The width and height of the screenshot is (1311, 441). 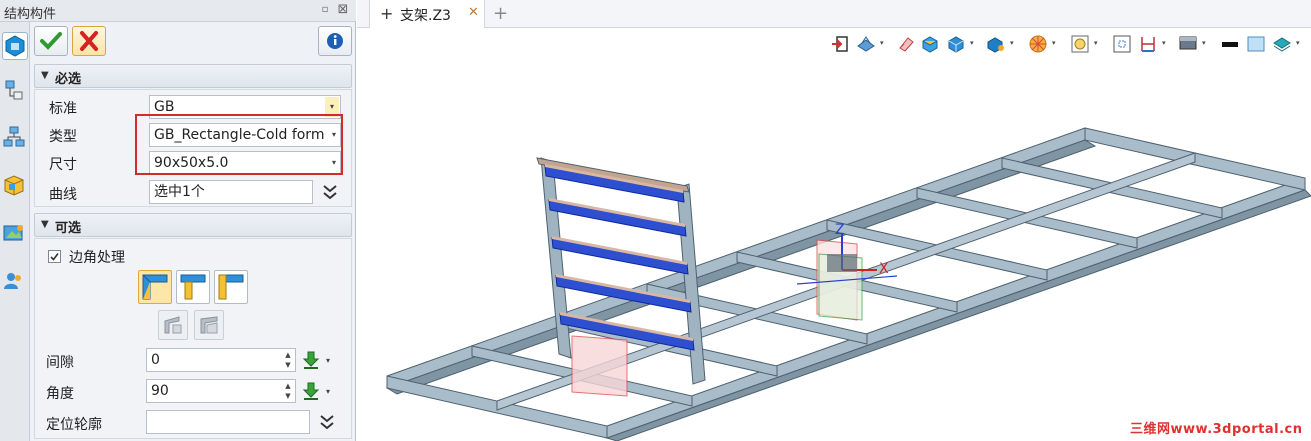 I want to click on side-tab-feature, so click(x=15, y=46).